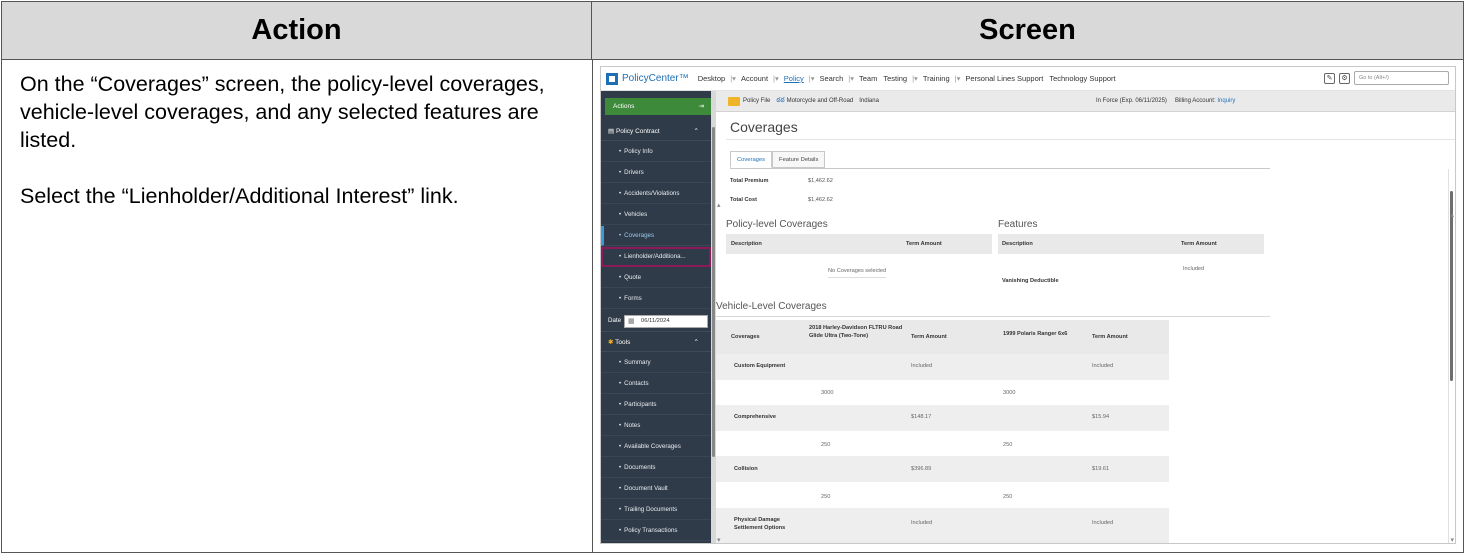 This screenshot has width=1466, height=554. What do you see at coordinates (924, 244) in the screenshot?
I see `pl-header-term-amount: Term Amount` at bounding box center [924, 244].